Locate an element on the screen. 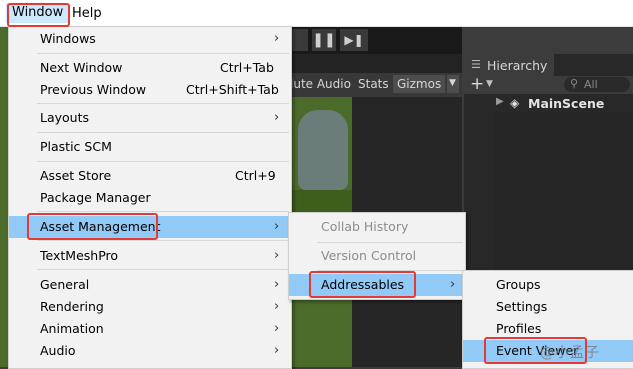  menu-item-rendering: Rendering › is located at coordinates (150, 307).